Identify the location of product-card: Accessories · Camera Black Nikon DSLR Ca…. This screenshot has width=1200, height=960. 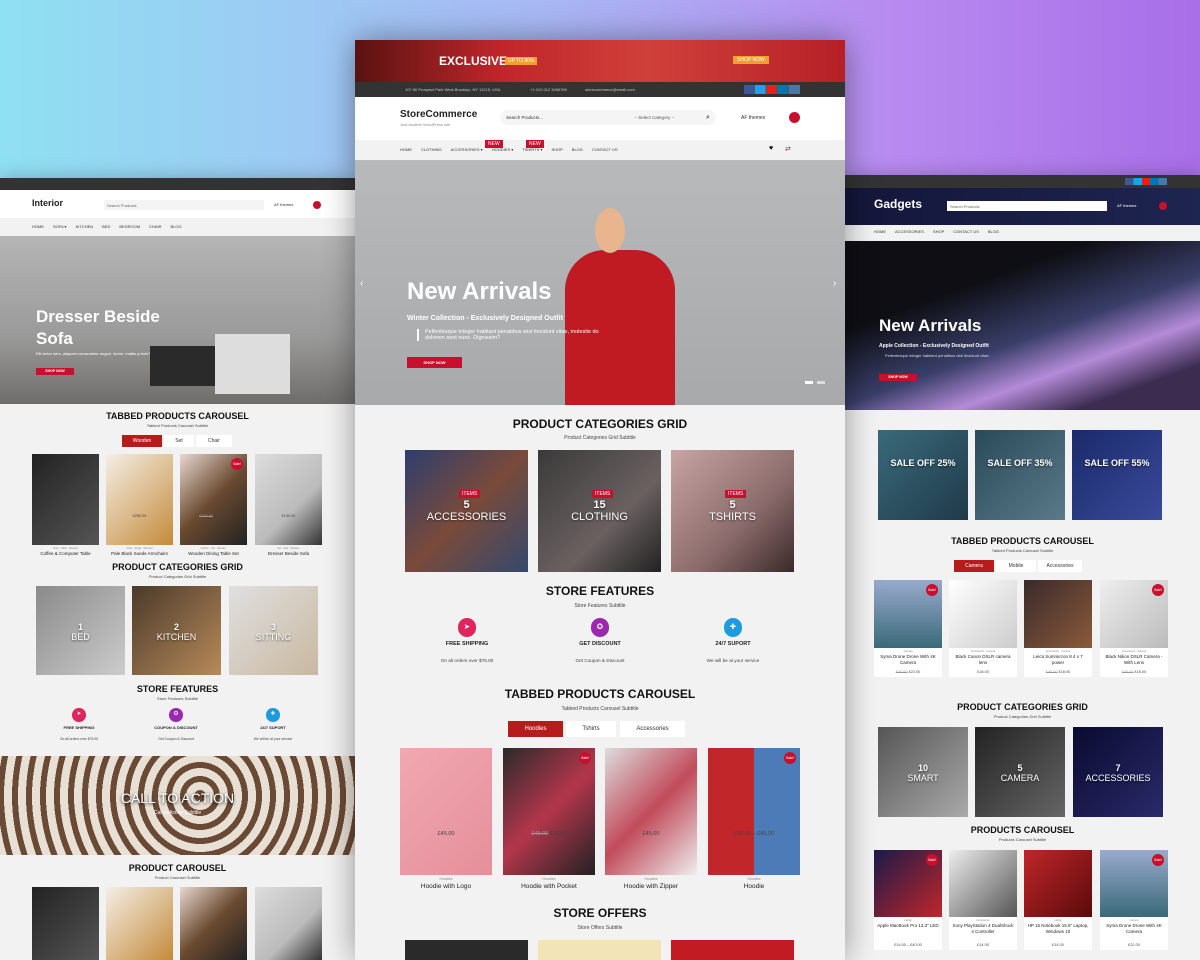
(1134, 628).